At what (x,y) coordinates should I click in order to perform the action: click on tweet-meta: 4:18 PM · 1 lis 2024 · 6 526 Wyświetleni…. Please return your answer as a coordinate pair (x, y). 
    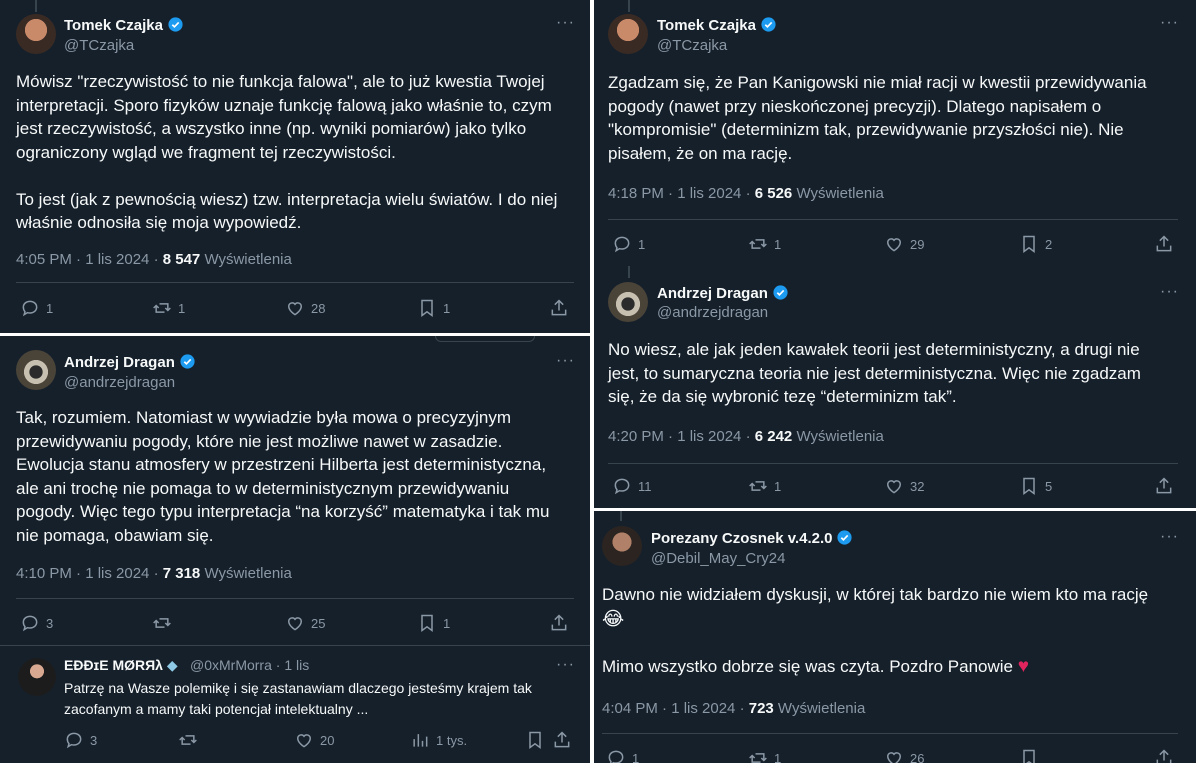
    Looking at the image, I should click on (746, 193).